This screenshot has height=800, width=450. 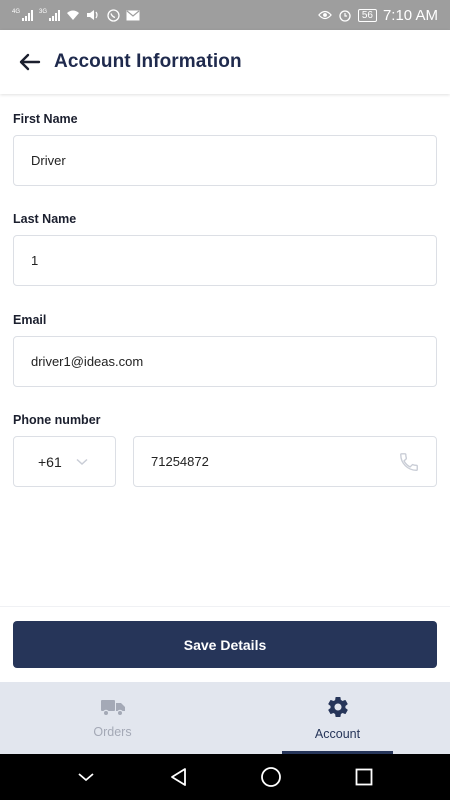 I want to click on nav-item-orders: Orders, so click(x=112, y=718).